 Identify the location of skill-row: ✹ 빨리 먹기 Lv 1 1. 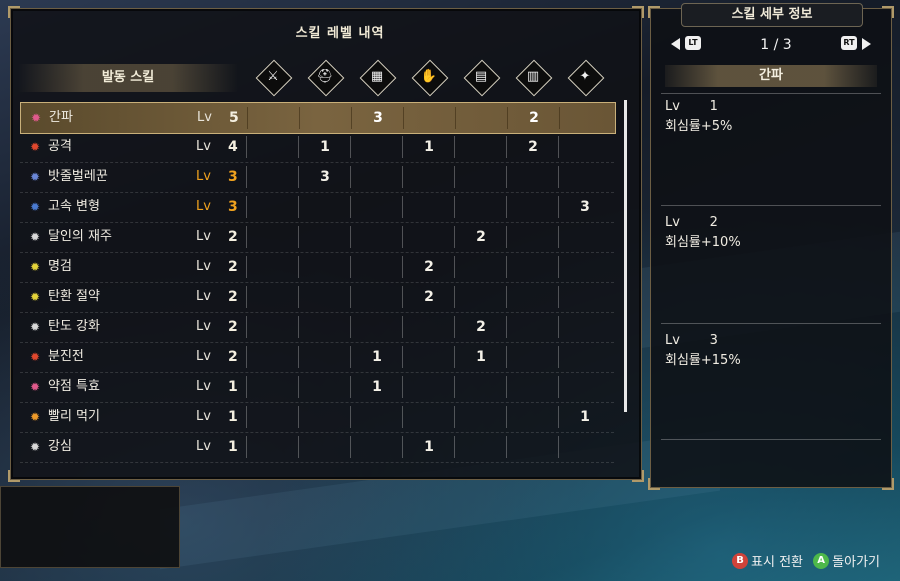
(317, 417).